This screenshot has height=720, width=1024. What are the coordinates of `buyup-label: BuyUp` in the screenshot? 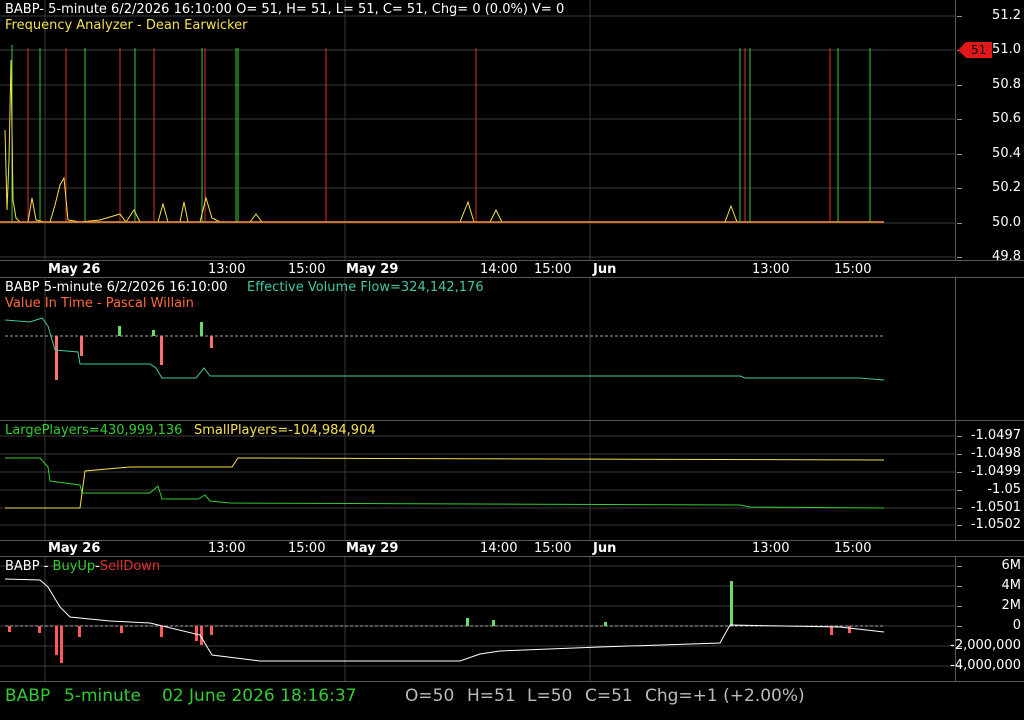 It's located at (74, 566).